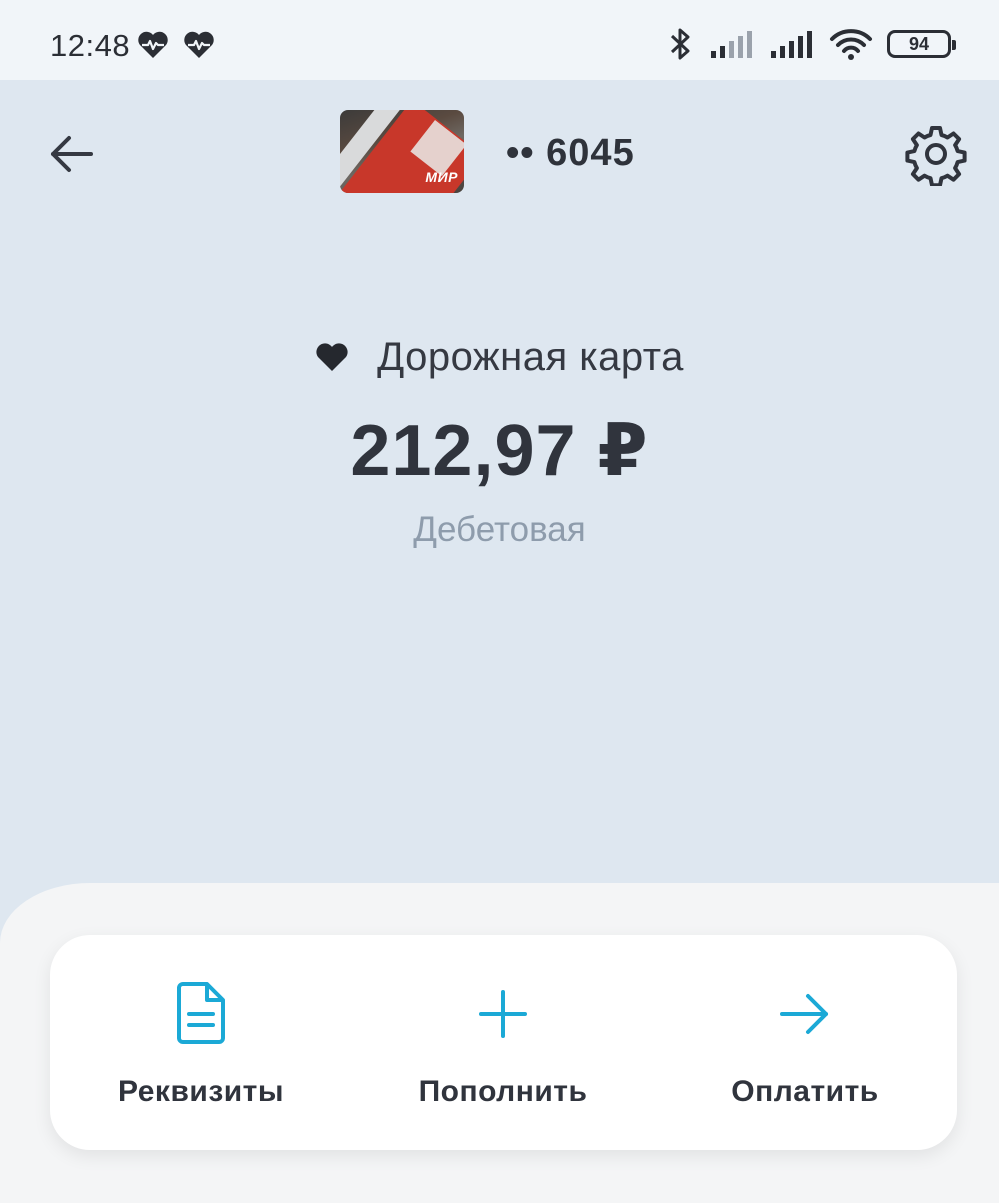 The width and height of the screenshot is (999, 1203). Describe the element at coordinates (805, 1091) in the screenshot. I see `pay-label: Оплатить` at that location.